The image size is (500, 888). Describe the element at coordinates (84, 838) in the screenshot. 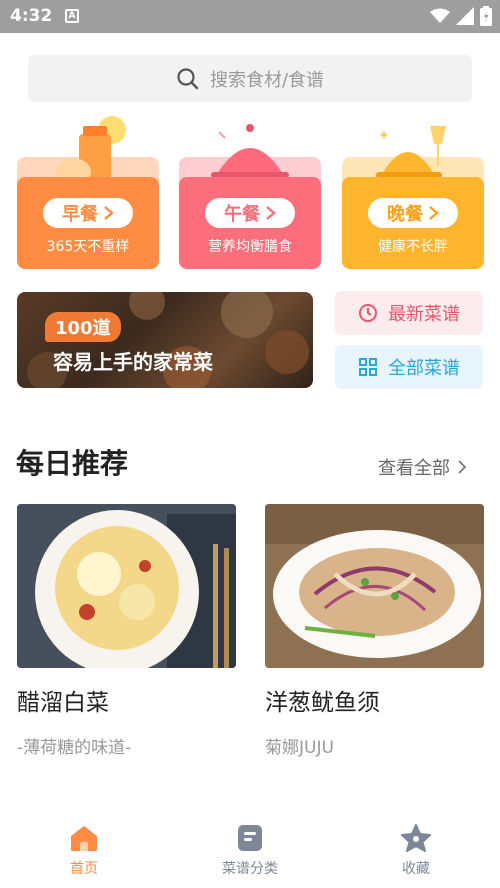

I see `home-icon` at that location.